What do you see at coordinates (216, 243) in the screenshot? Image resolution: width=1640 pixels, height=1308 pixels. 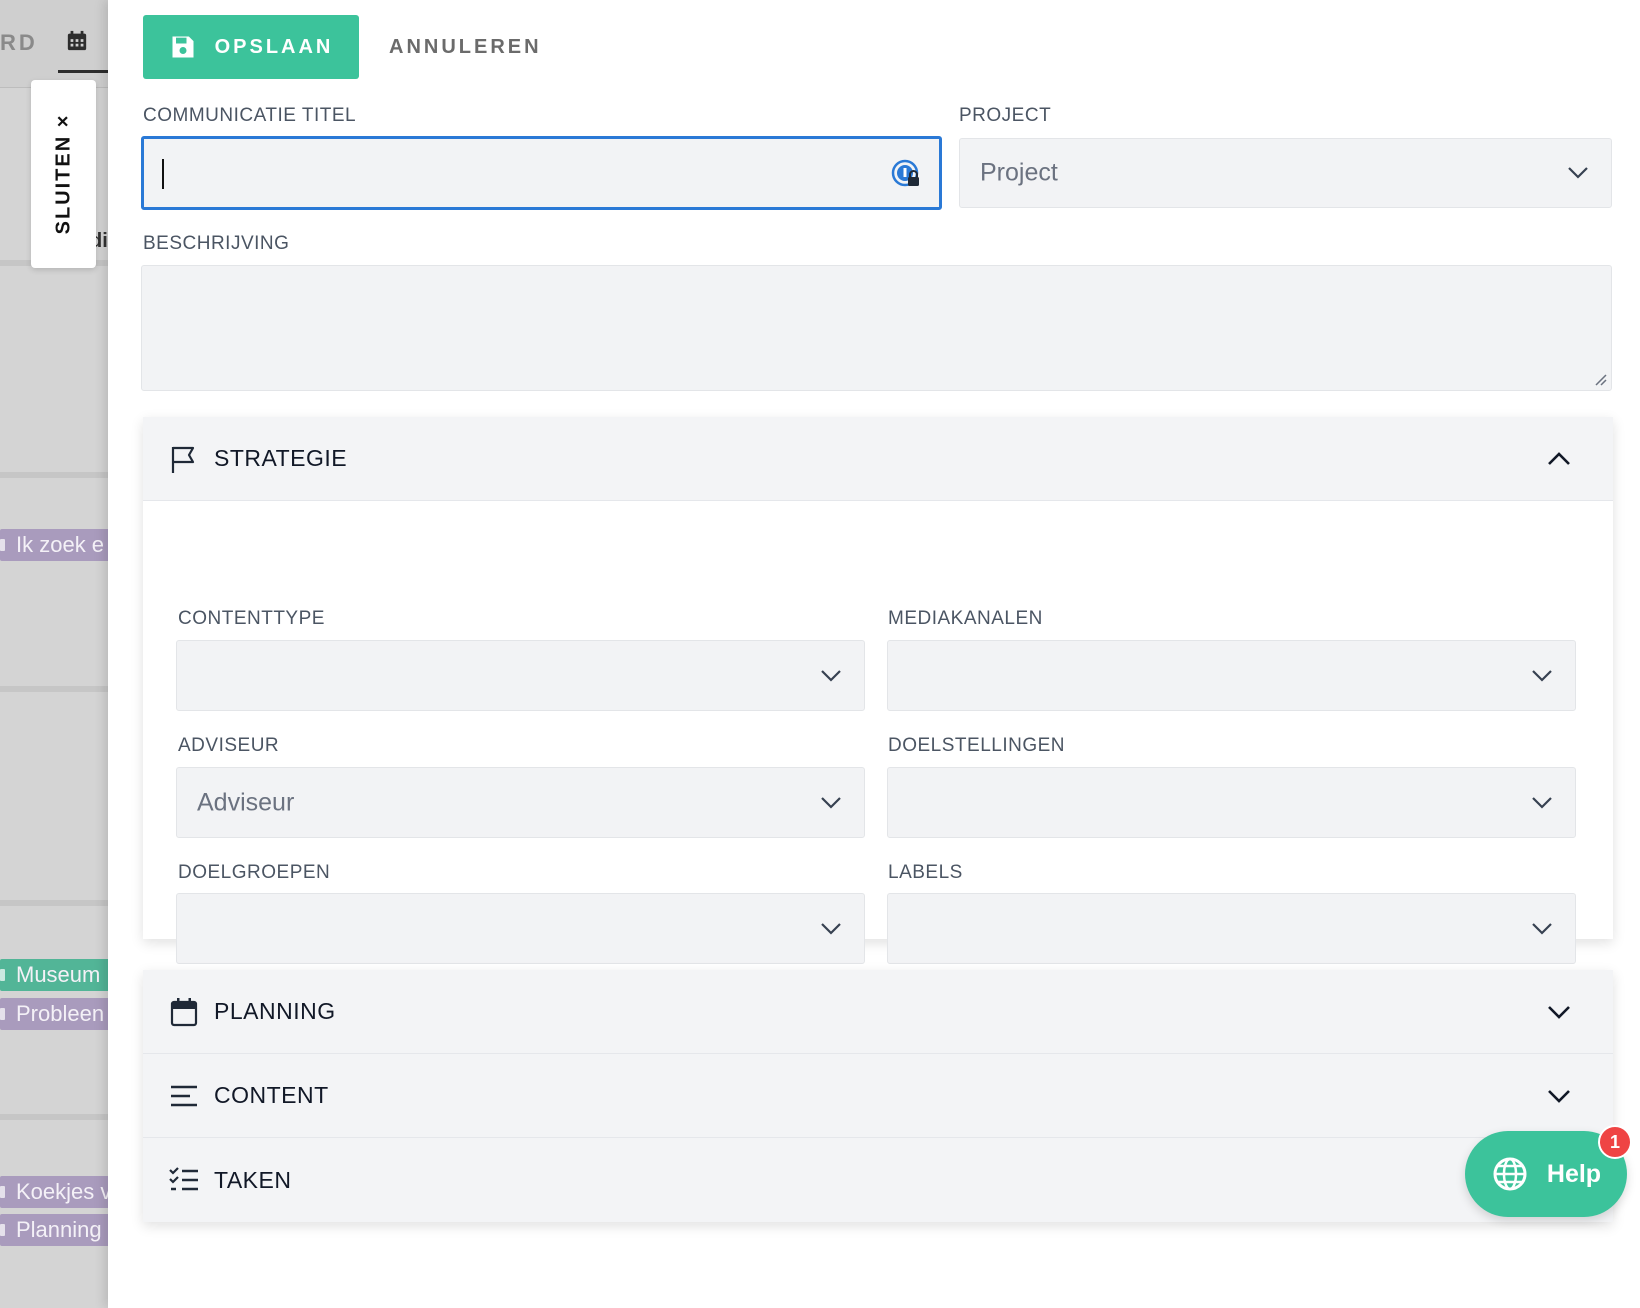 I see `description-label: BESCHRIJVING` at bounding box center [216, 243].